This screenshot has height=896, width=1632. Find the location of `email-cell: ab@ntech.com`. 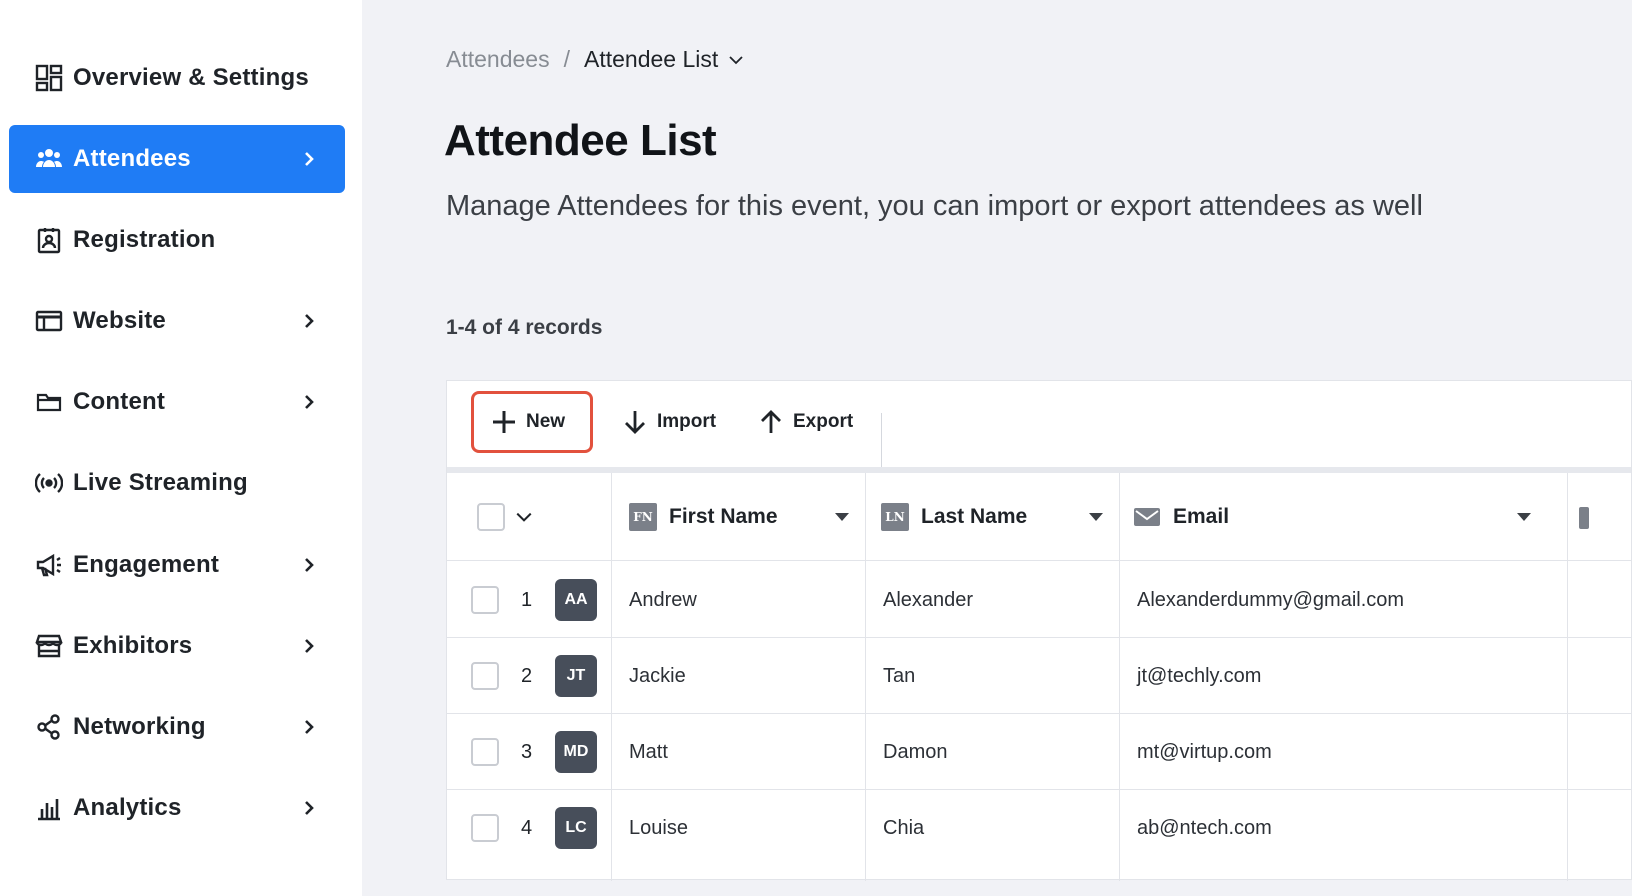

email-cell: ab@ntech.com is located at coordinates (1204, 827).